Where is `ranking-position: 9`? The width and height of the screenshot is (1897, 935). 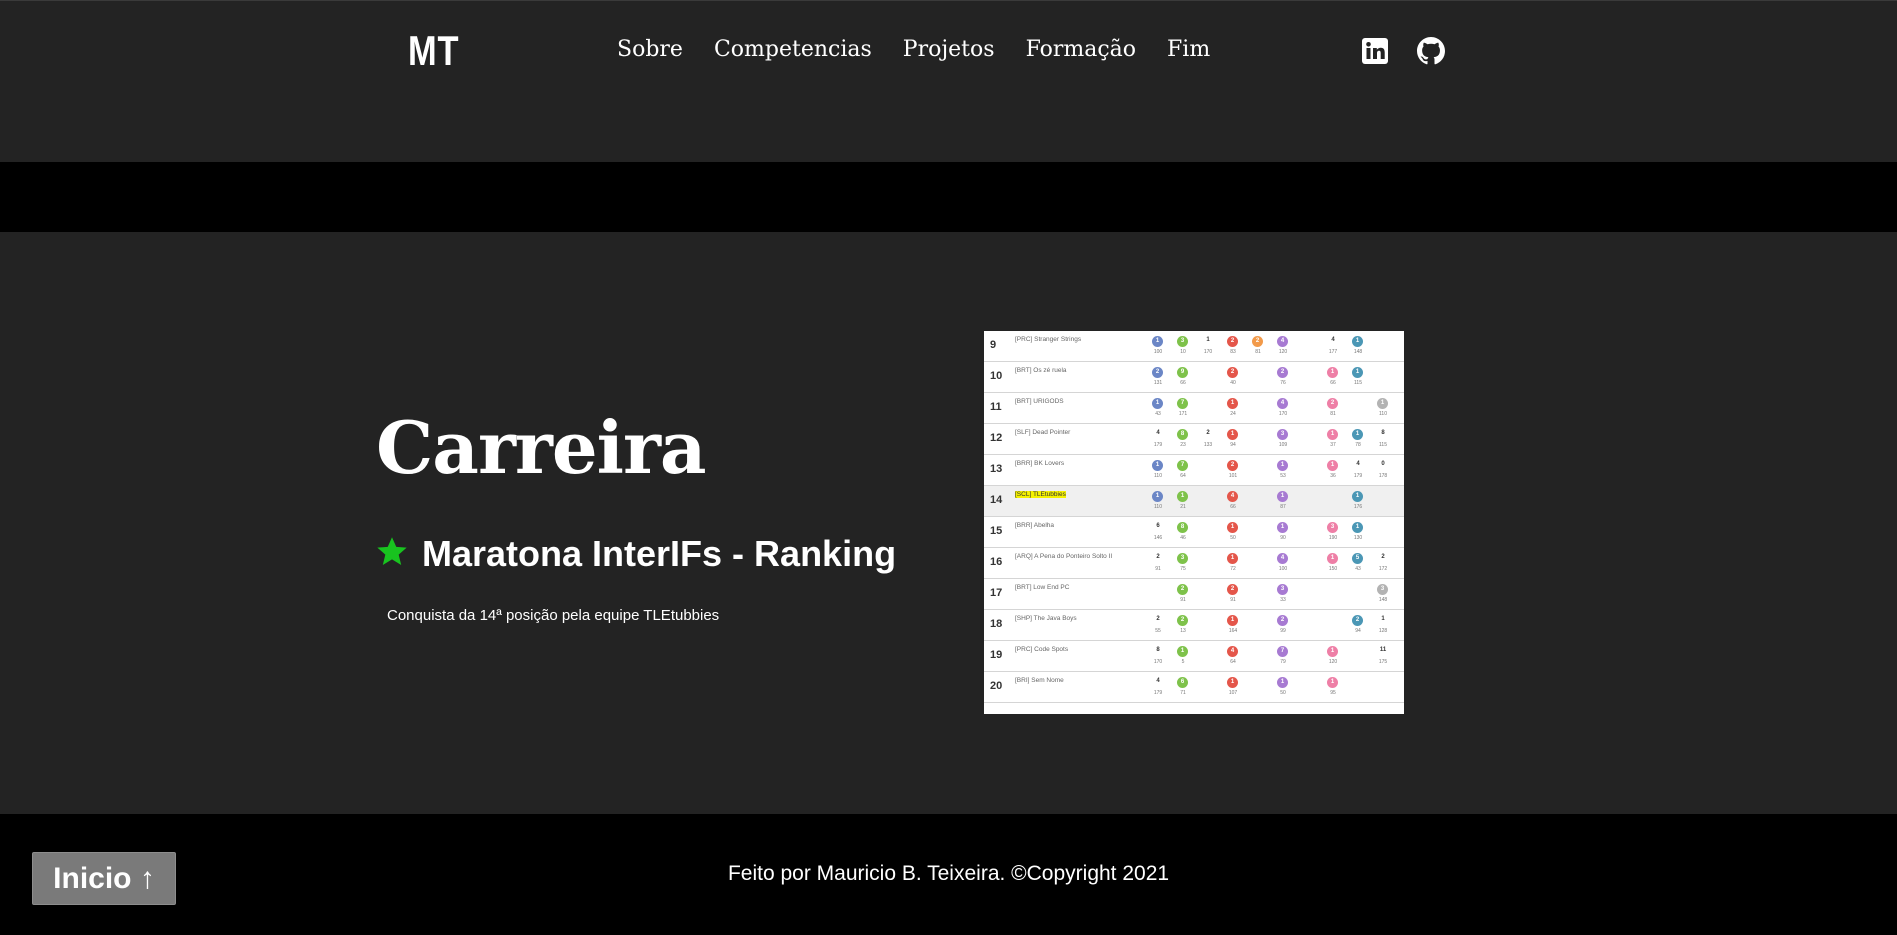
ranking-position: 9 is located at coordinates (993, 345).